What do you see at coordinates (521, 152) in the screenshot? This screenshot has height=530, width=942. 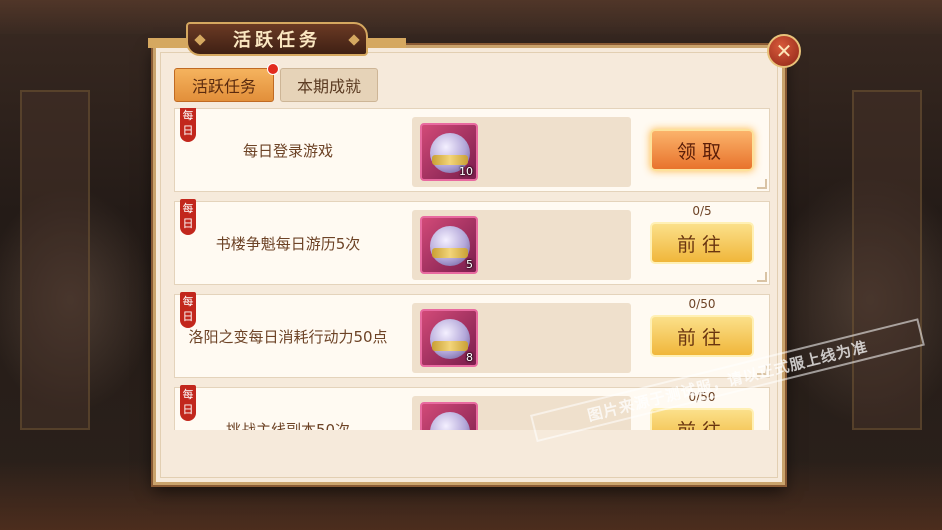 I see `reward-box: 10` at bounding box center [521, 152].